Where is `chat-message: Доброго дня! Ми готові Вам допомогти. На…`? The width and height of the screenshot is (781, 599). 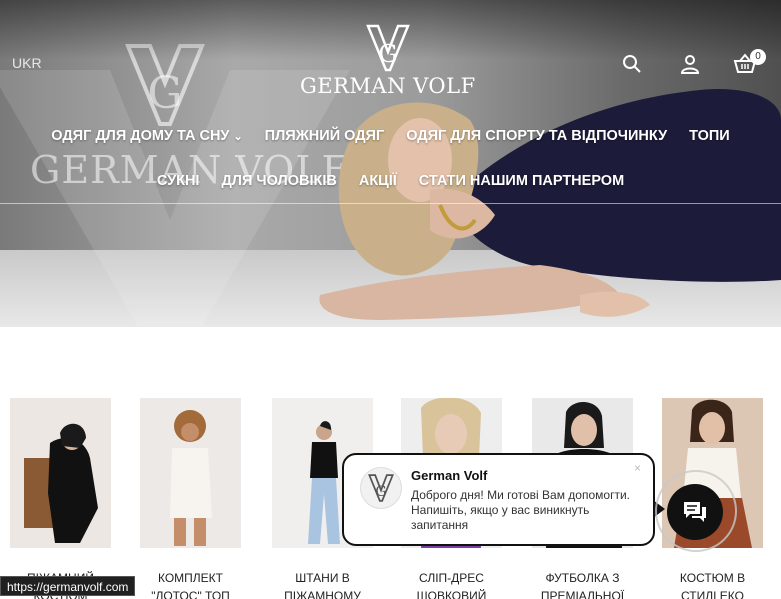
chat-message: Доброго дня! Ми готові Вам допомогти. На… is located at coordinates (520, 510).